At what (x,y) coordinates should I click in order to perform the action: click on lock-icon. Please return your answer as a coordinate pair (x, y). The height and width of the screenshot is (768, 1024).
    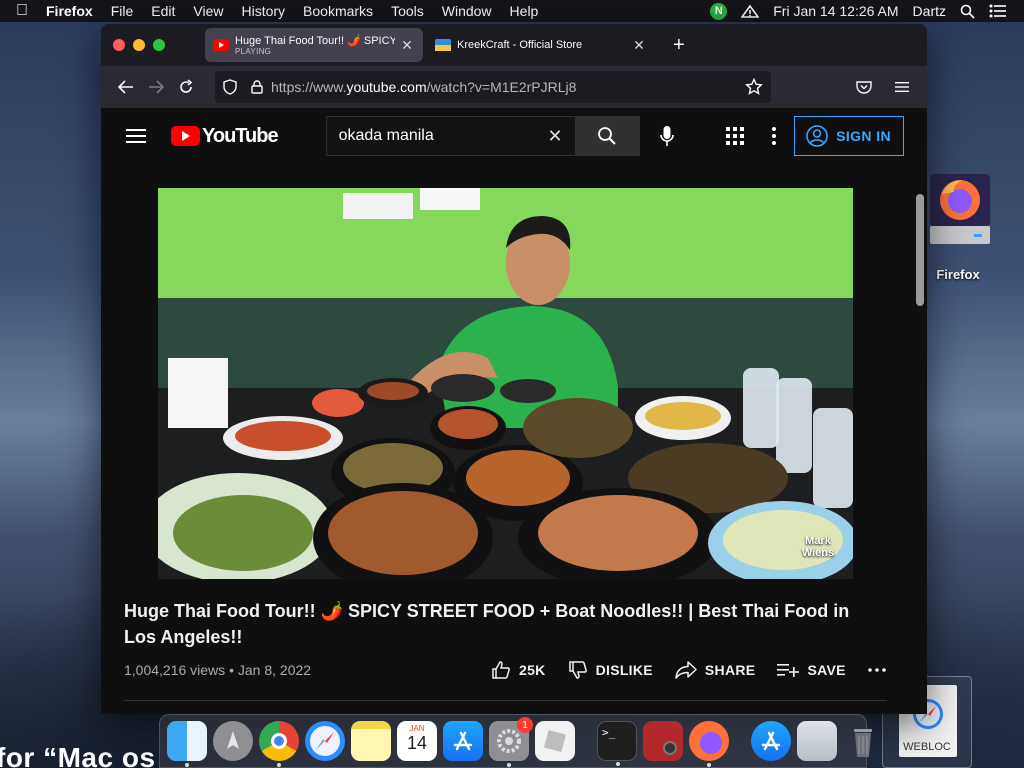
    Looking at the image, I should click on (257, 87).